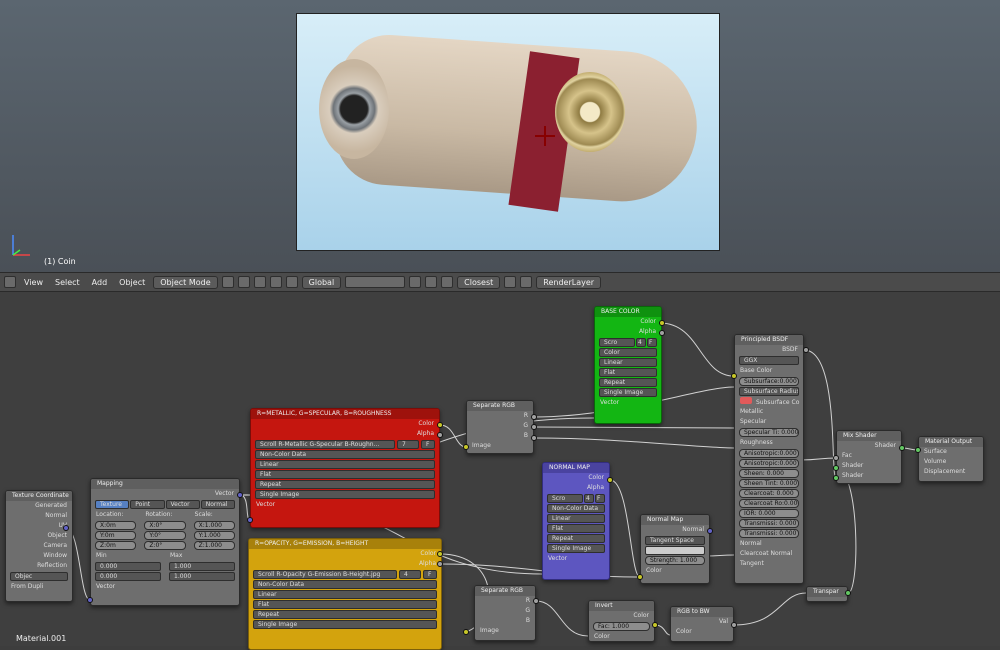 This screenshot has height=650, width=1000. Describe the element at coordinates (325, 574) in the screenshot. I see `image-file-field: Scroll R-Opacity G-Emission B-Height.jpg` at that location.